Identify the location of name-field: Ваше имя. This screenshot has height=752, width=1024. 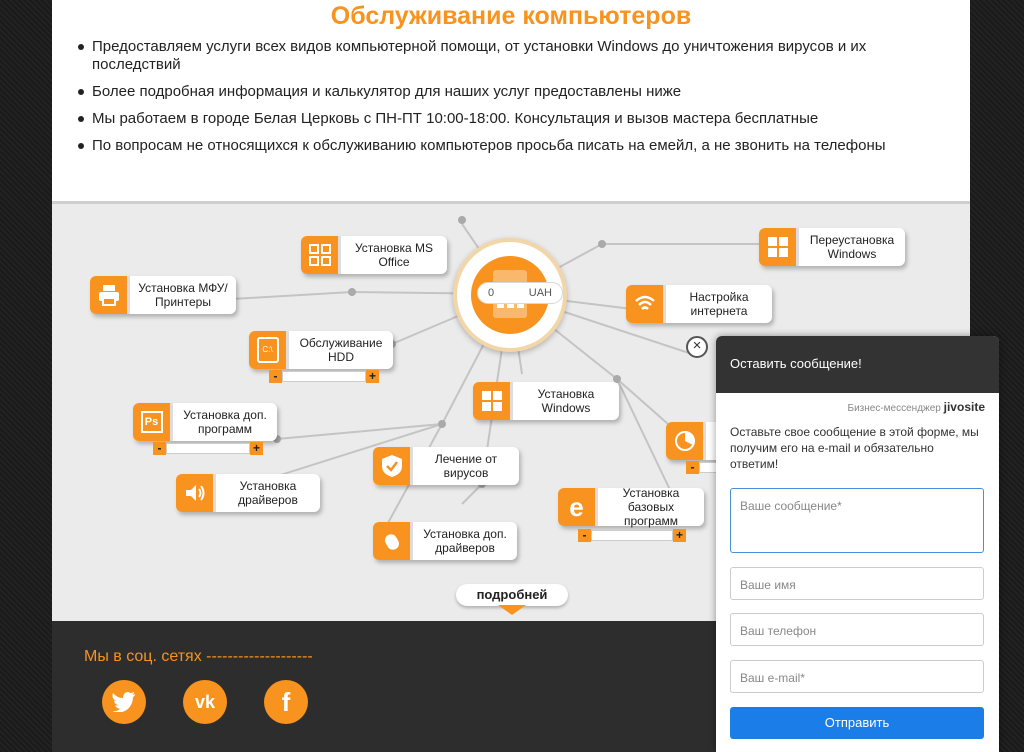
(857, 583).